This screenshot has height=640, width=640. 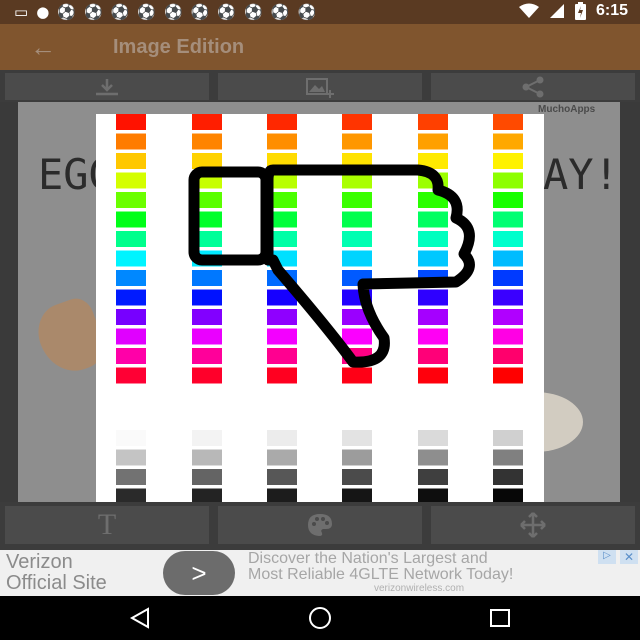 I want to click on share-button, so click(x=533, y=86).